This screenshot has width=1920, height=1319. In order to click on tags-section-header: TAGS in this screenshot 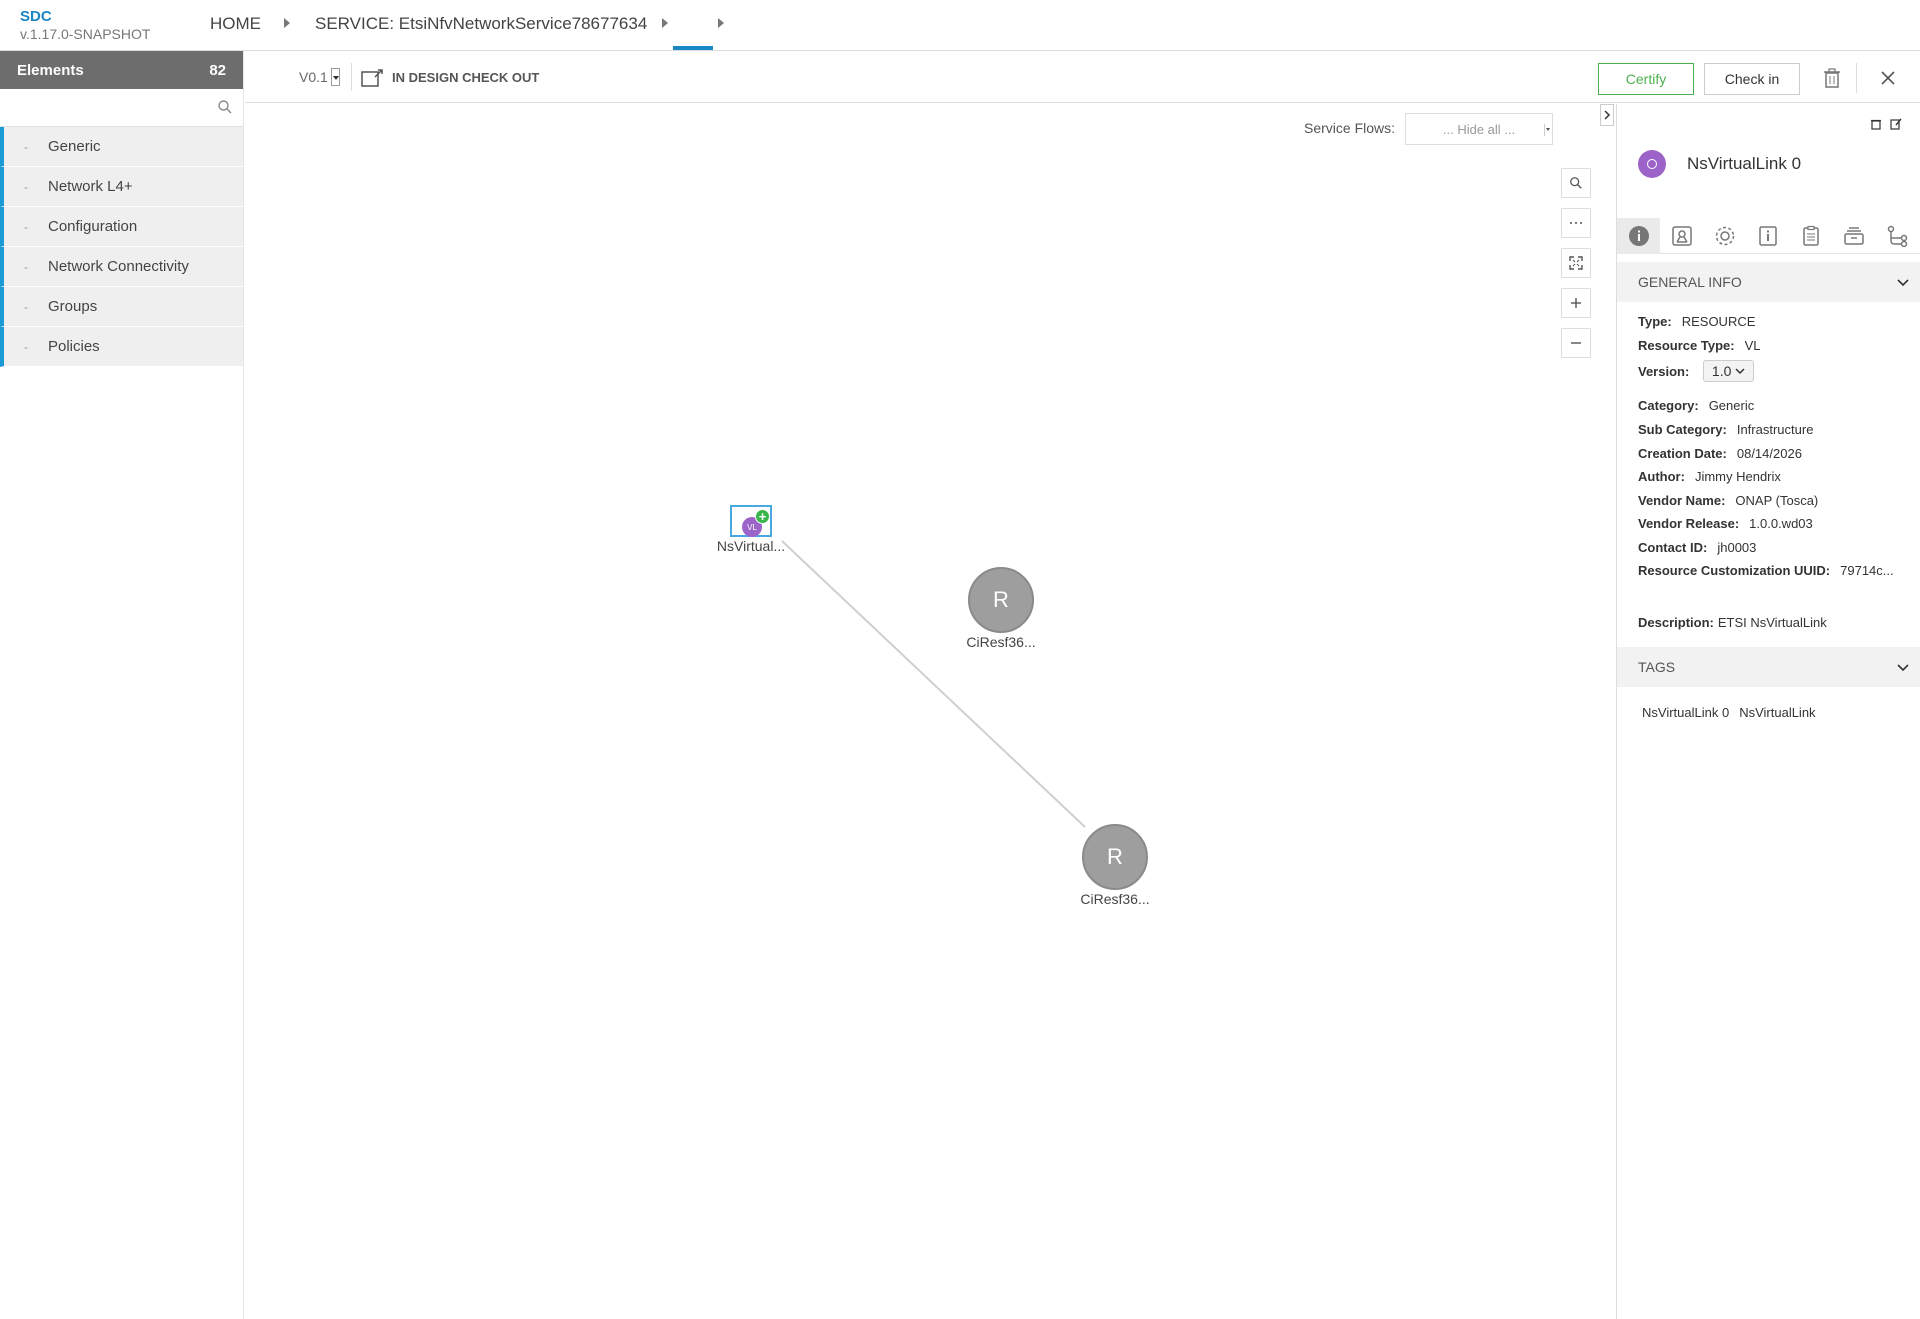, I will do `click(1768, 667)`.